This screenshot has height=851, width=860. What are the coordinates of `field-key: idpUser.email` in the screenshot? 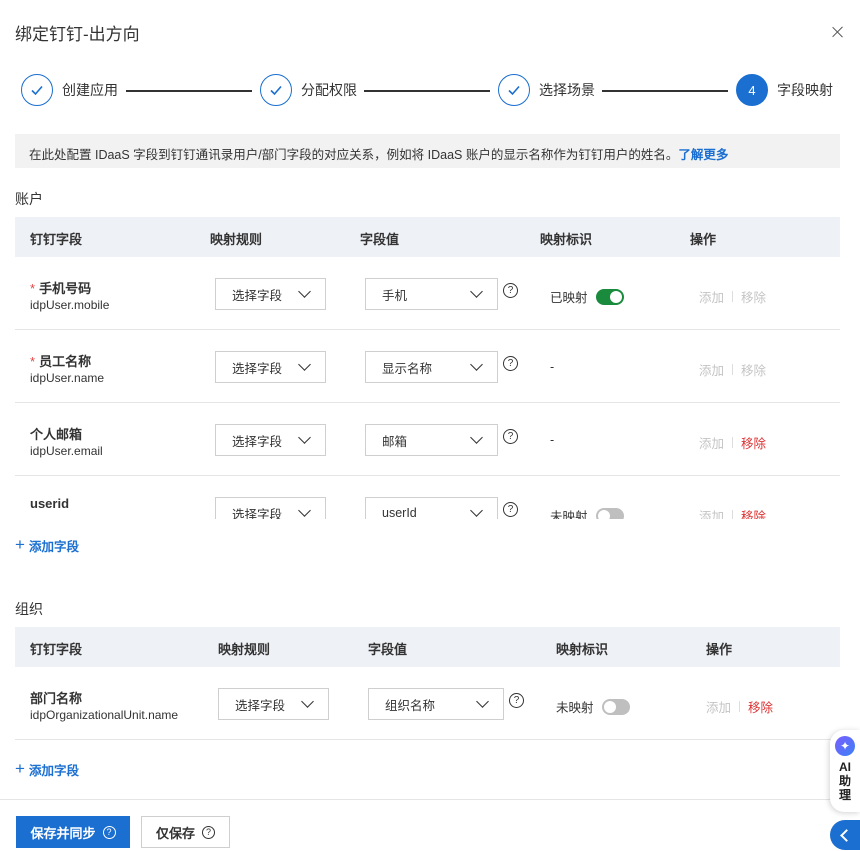 It's located at (66, 451).